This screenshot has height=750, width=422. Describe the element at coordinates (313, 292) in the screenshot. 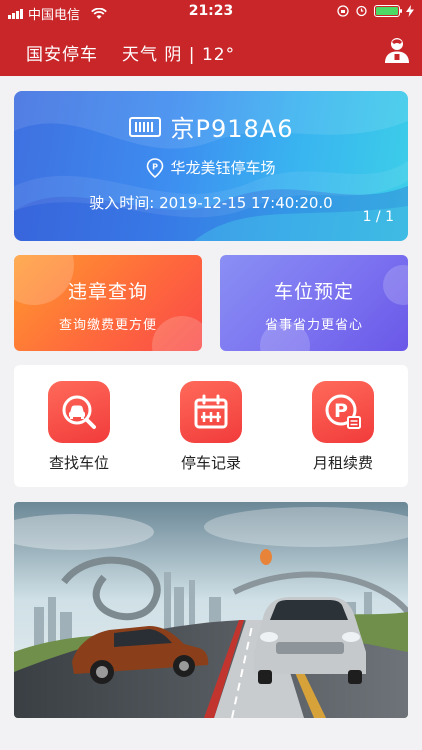

I see `space-reservation-title: 车位预定` at that location.